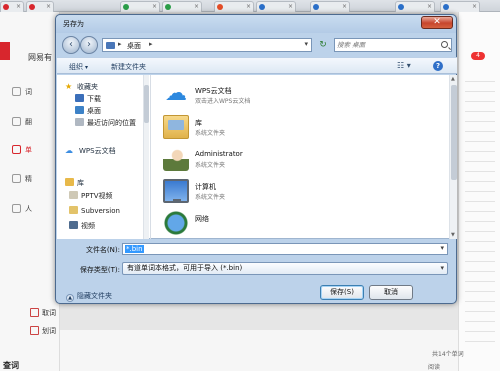  I want to click on read-status: 阅读, so click(434, 367).